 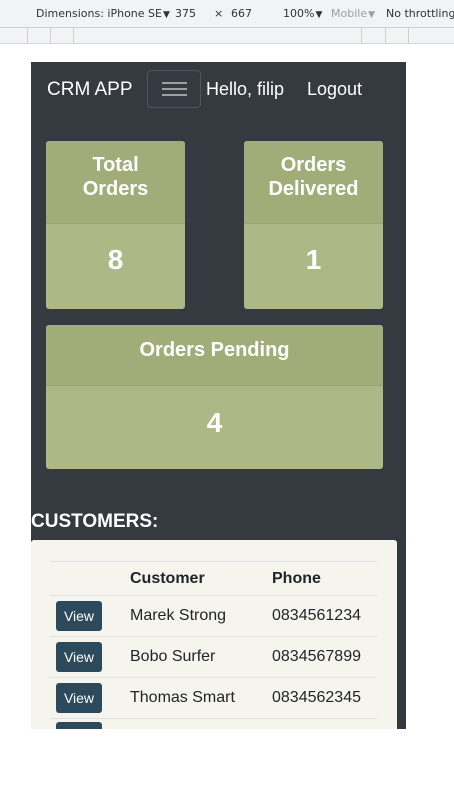 What do you see at coordinates (214, 355) in the screenshot?
I see `orders-pending-title: Orders Pending` at bounding box center [214, 355].